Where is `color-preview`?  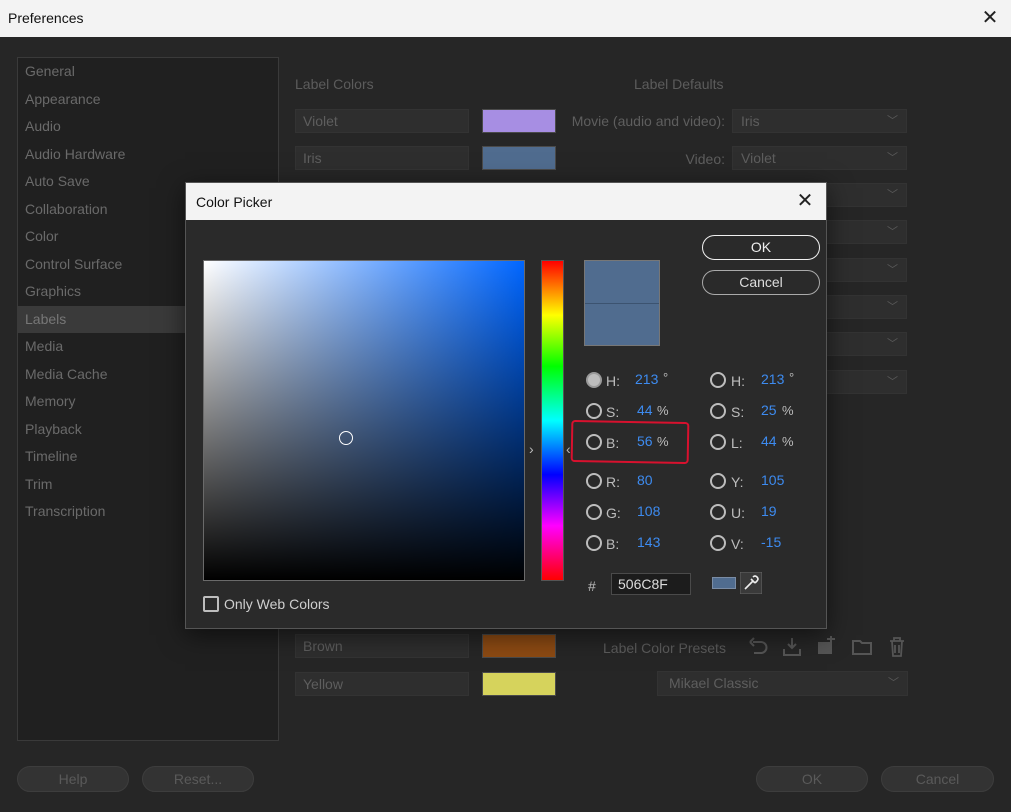
color-preview is located at coordinates (622, 303).